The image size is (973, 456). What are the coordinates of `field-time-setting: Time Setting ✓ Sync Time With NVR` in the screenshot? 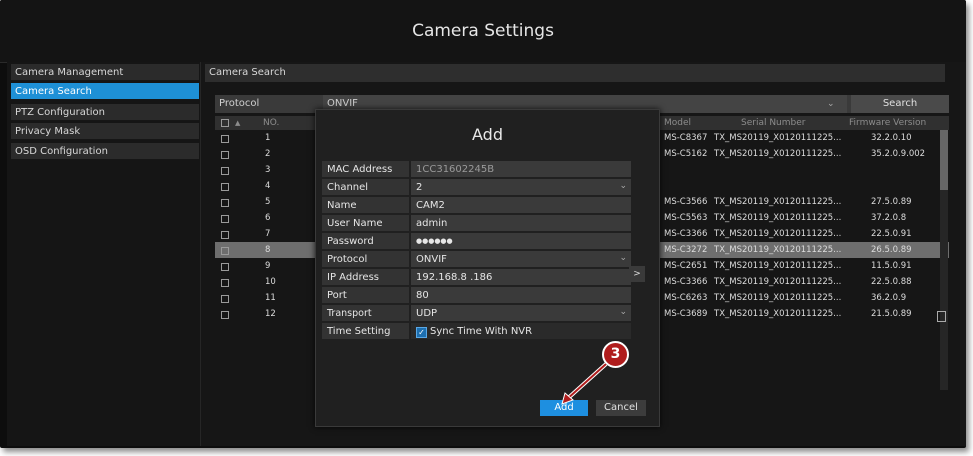 It's located at (476, 331).